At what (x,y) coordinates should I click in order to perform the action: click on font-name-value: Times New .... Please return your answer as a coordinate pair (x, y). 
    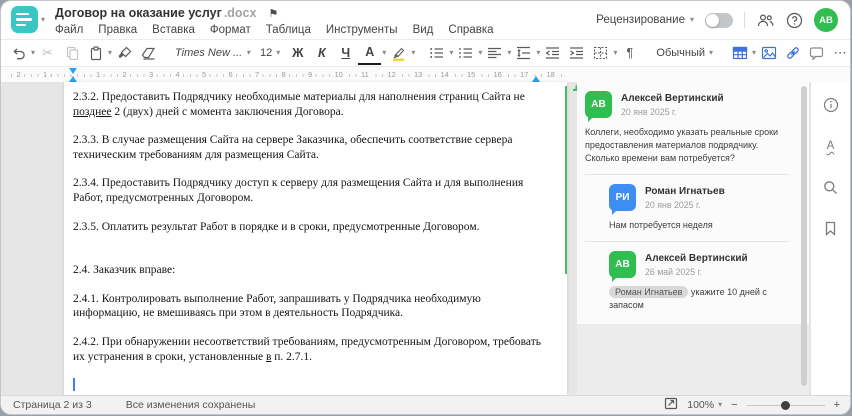
    Looking at the image, I should click on (209, 53).